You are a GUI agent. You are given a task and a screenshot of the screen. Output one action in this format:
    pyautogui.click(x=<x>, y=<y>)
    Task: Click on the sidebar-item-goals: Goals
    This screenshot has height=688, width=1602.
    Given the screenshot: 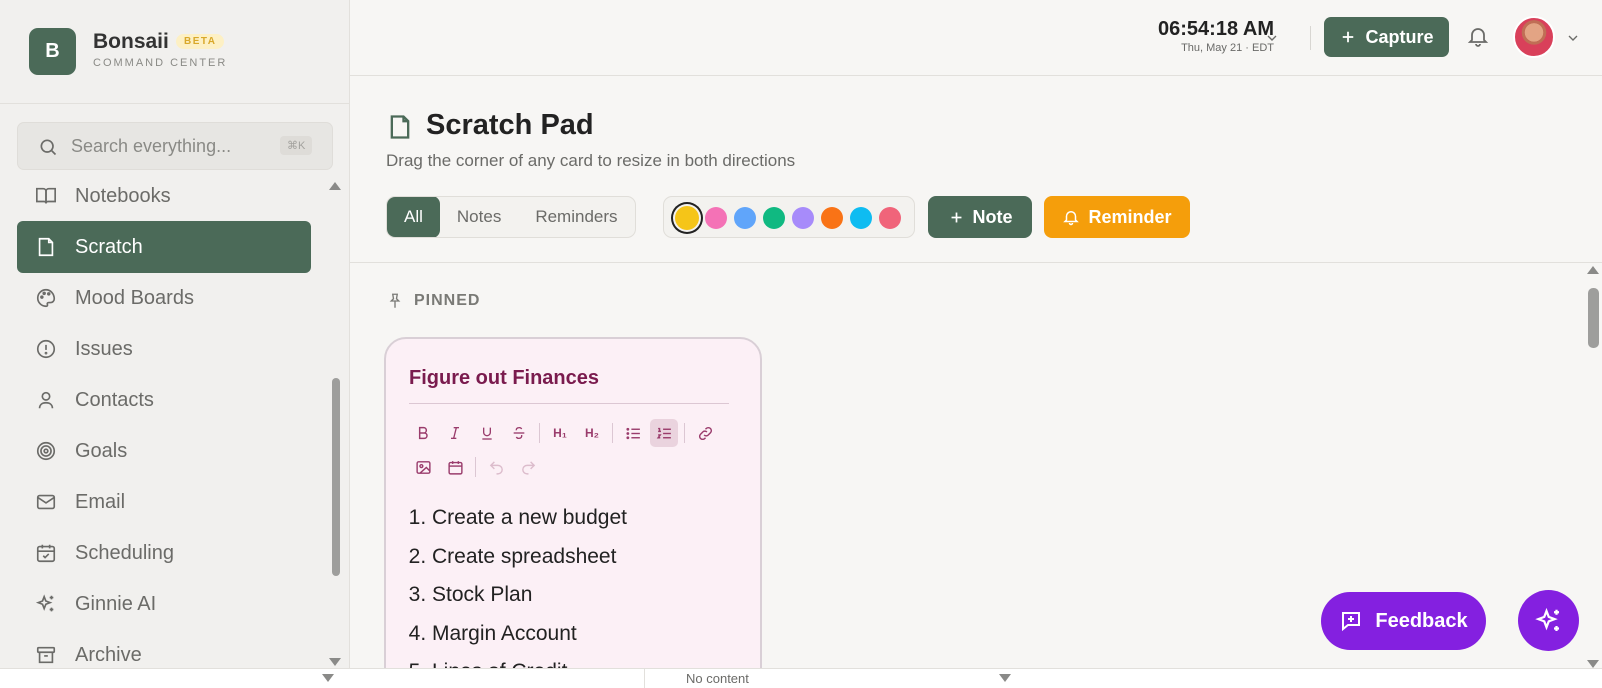 What is the action you would take?
    pyautogui.click(x=164, y=451)
    